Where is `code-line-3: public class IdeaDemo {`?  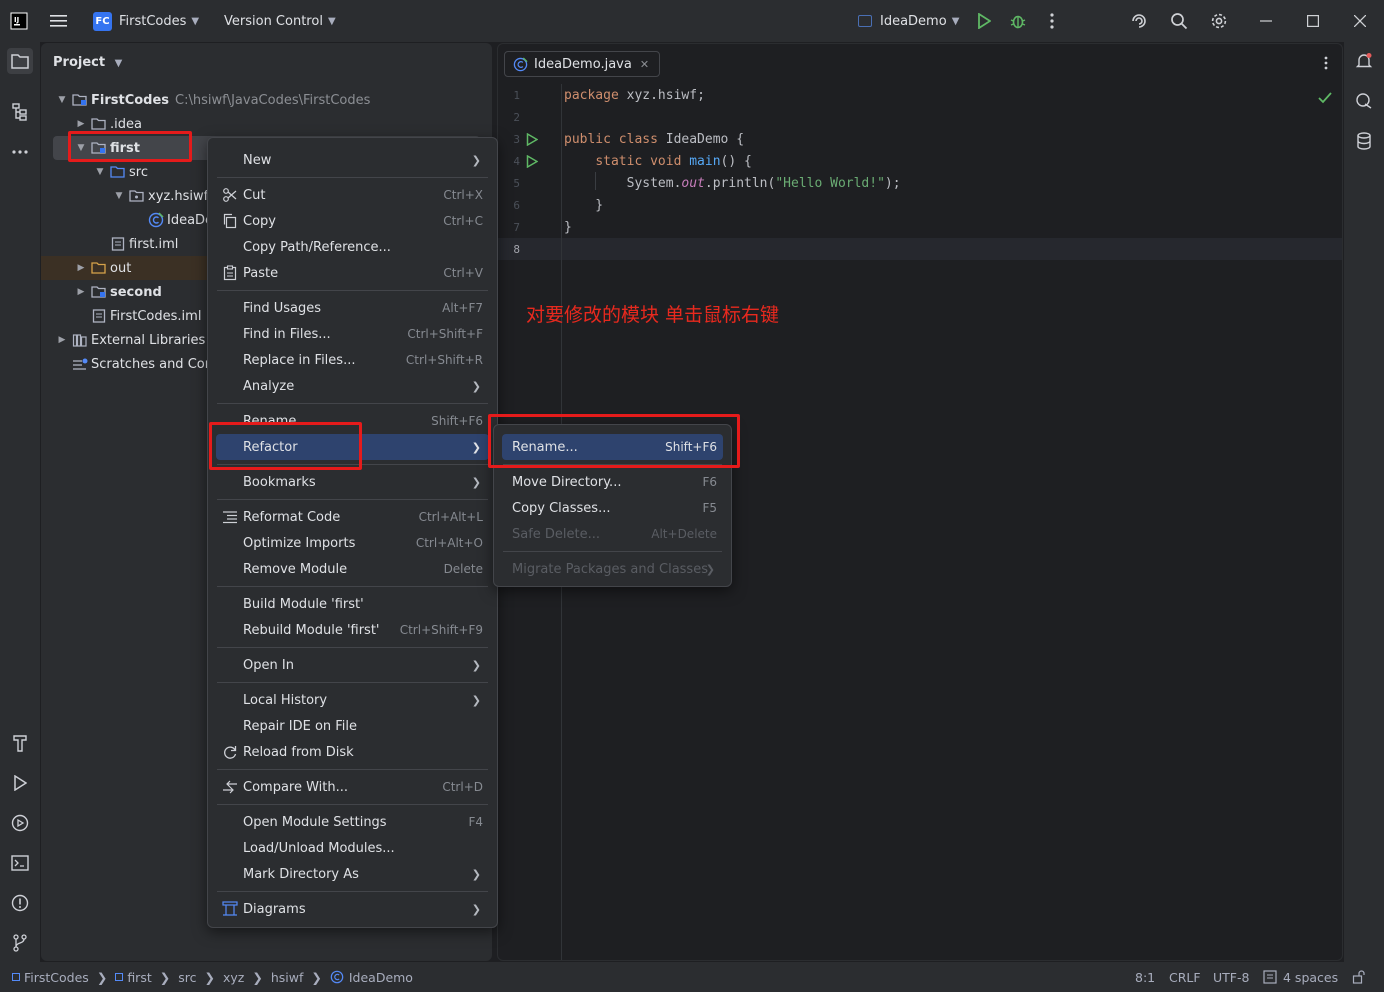
code-line-3: public class IdeaDemo { is located at coordinates (654, 139).